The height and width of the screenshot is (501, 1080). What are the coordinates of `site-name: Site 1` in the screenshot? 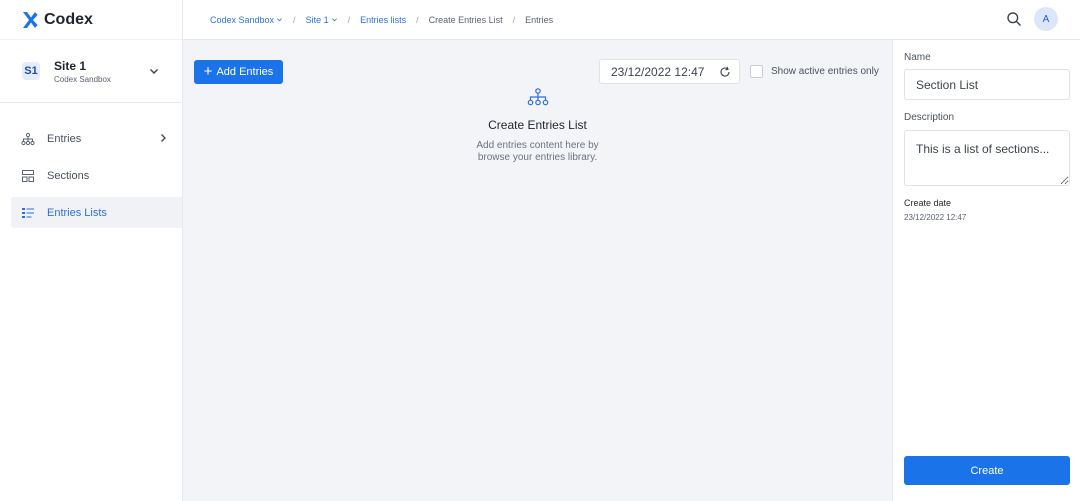 It's located at (70, 65).